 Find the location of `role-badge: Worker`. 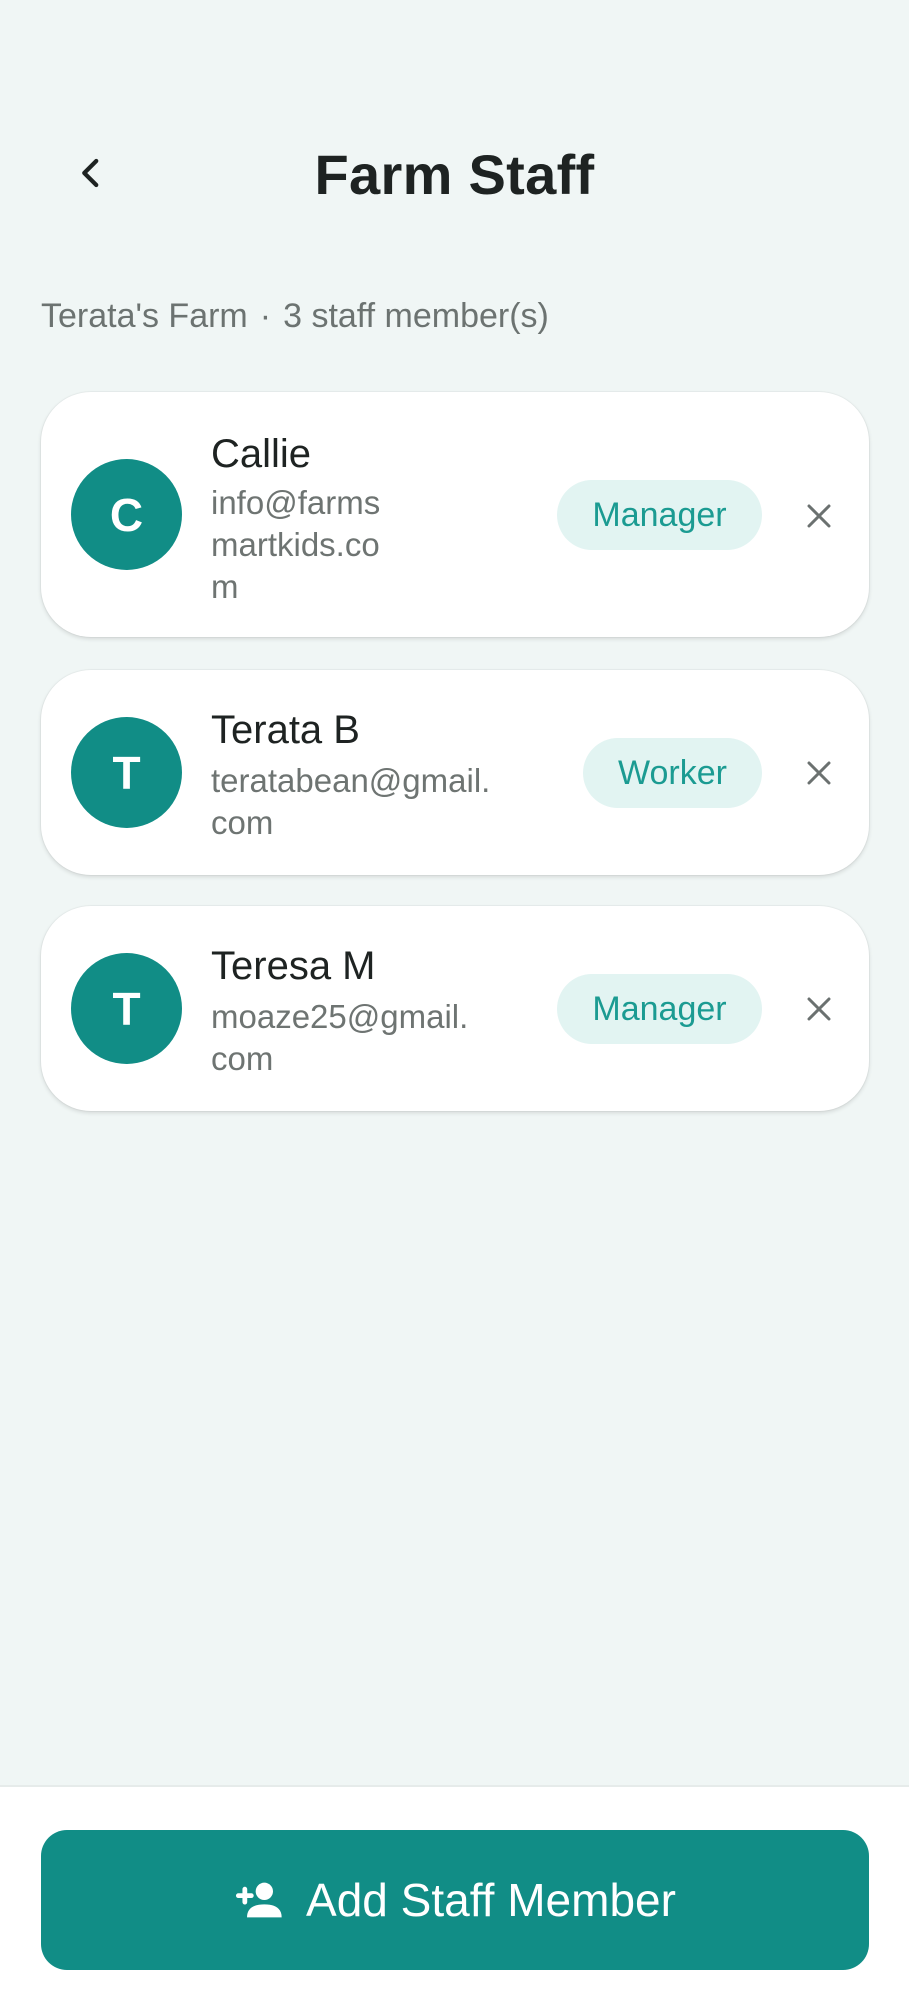

role-badge: Worker is located at coordinates (672, 773).